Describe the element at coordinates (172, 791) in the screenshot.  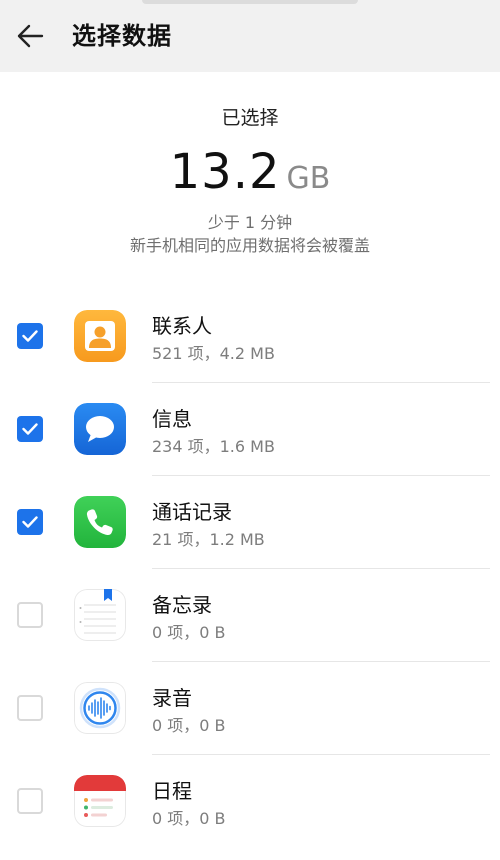
I see `item-name: 日程` at that location.